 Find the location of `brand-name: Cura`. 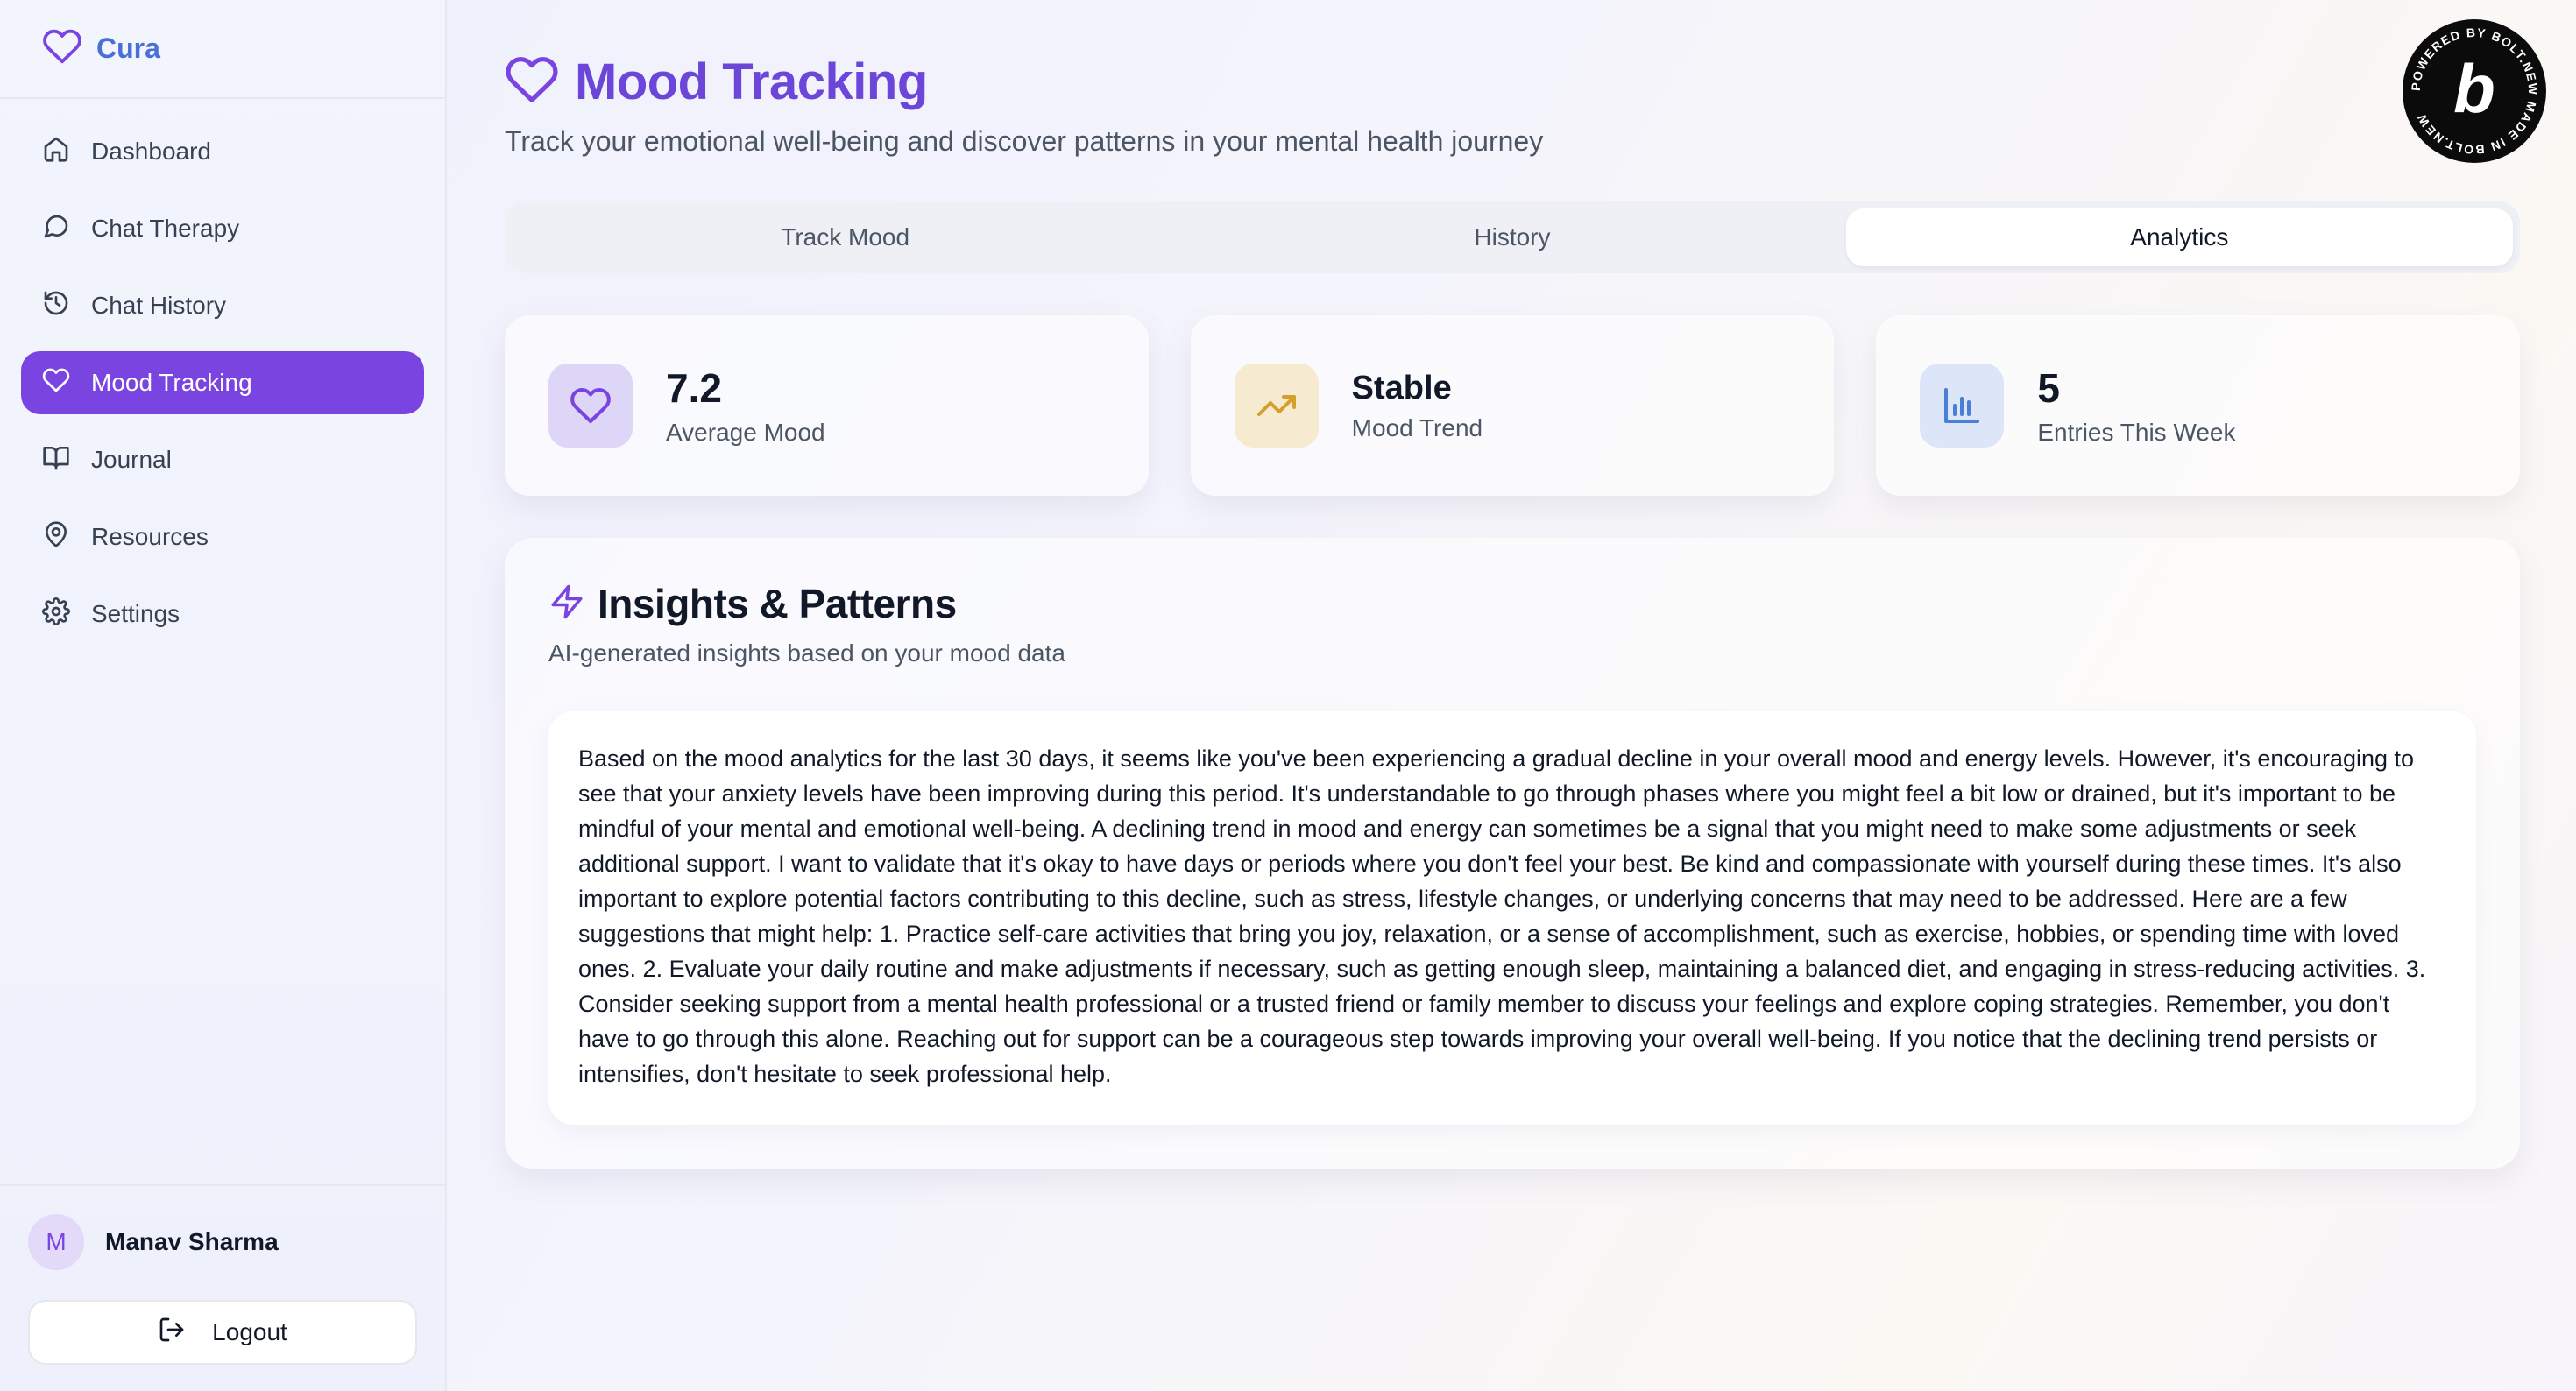

brand-name: Cura is located at coordinates (128, 48).